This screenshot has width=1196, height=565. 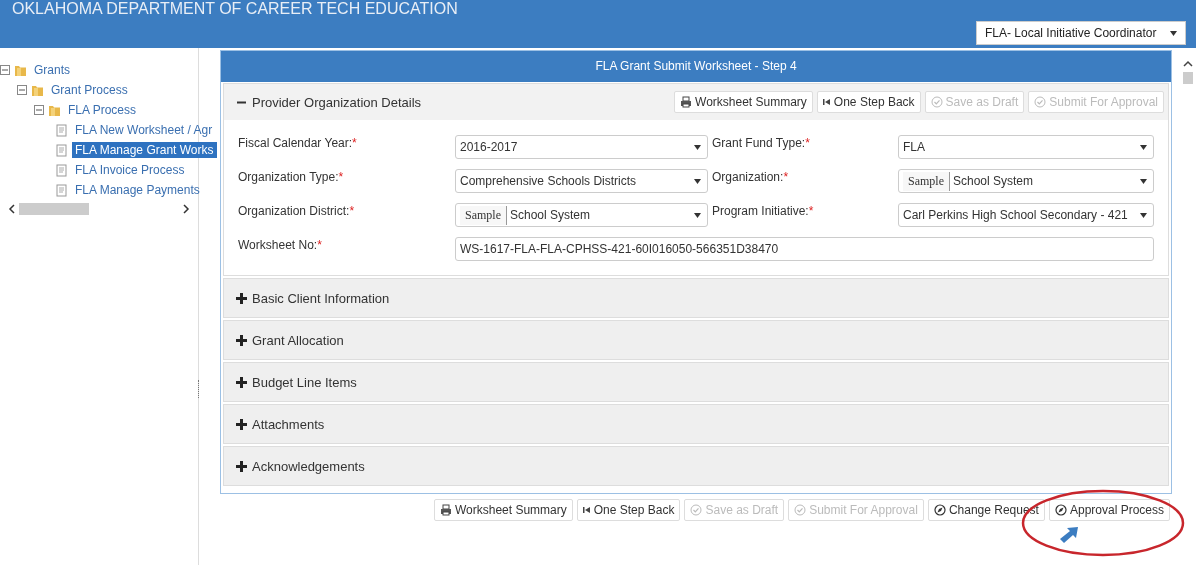 What do you see at coordinates (1026, 147) in the screenshot?
I see `select-field: FLA` at bounding box center [1026, 147].